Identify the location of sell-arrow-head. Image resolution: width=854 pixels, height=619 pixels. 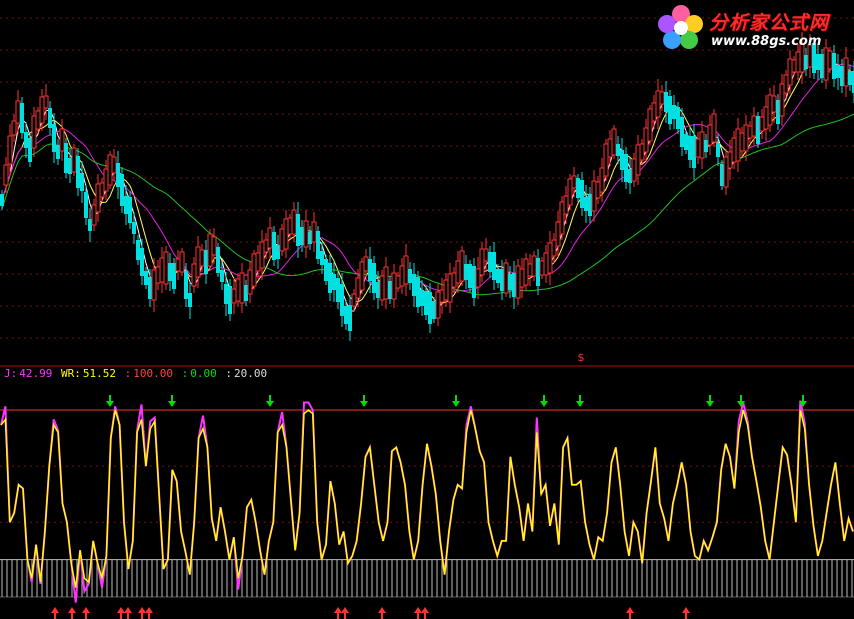
(544, 404).